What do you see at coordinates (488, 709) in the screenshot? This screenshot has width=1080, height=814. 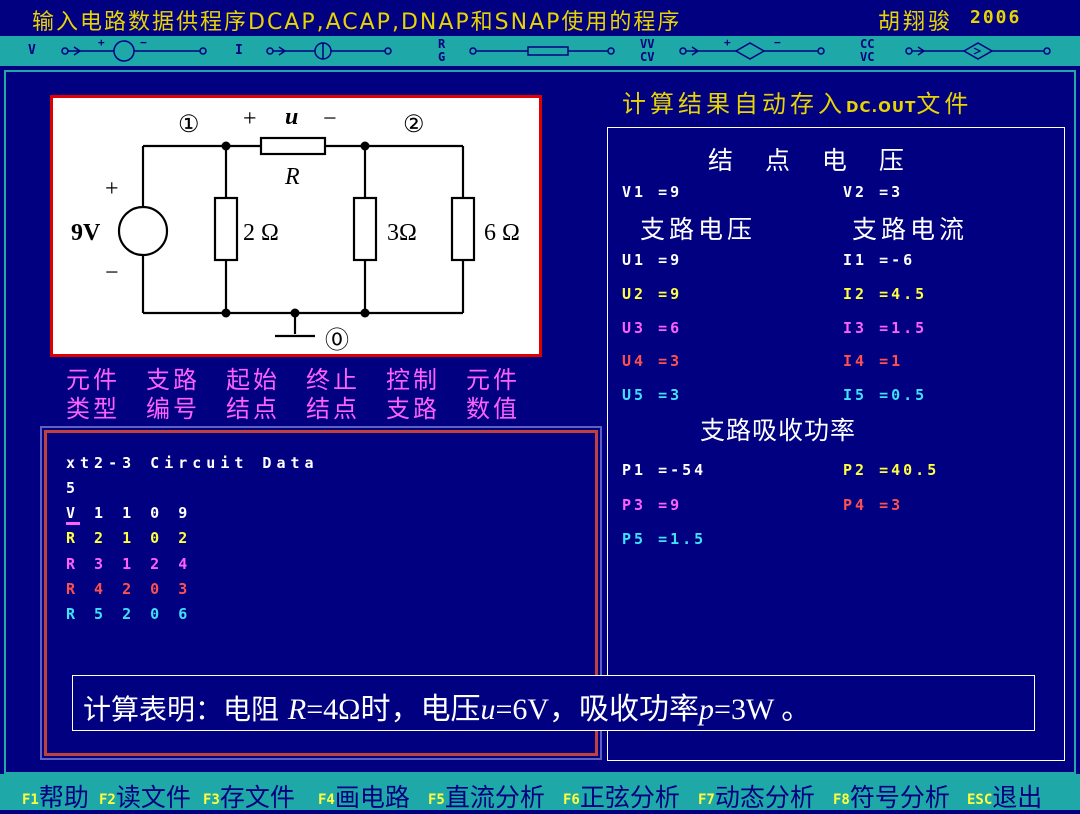 I see `note-u-symbol: u` at bounding box center [488, 709].